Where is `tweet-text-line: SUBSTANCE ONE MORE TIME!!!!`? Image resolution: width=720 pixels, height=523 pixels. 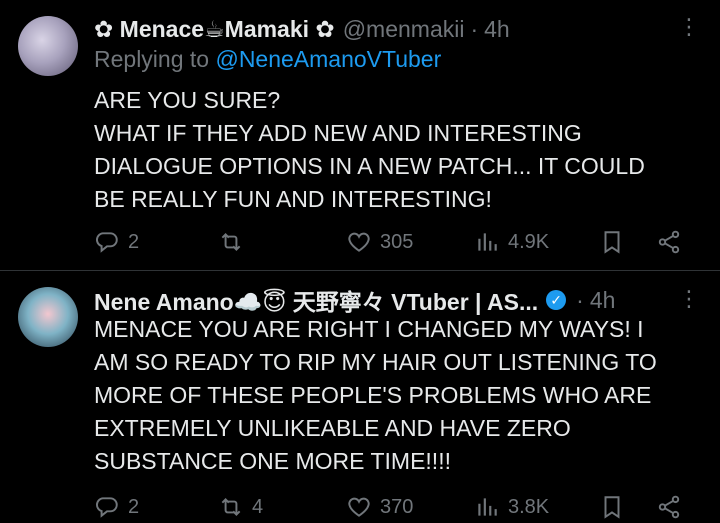 tweet-text-line: SUBSTANCE ONE MORE TIME!!!! is located at coordinates (272, 461).